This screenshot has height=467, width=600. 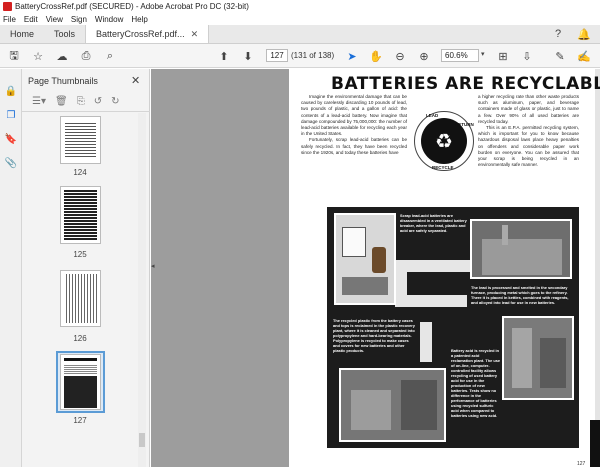 I want to click on zoom-dropdown-icon: ▾, so click(x=483, y=54).